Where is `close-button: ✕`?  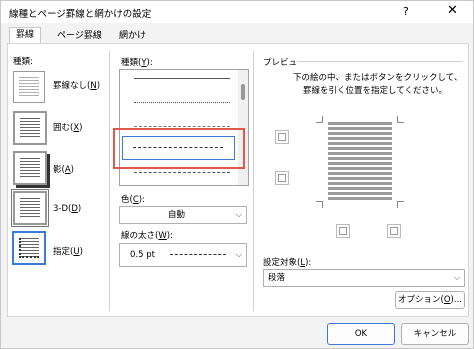 close-button: ✕ is located at coordinates (452, 10).